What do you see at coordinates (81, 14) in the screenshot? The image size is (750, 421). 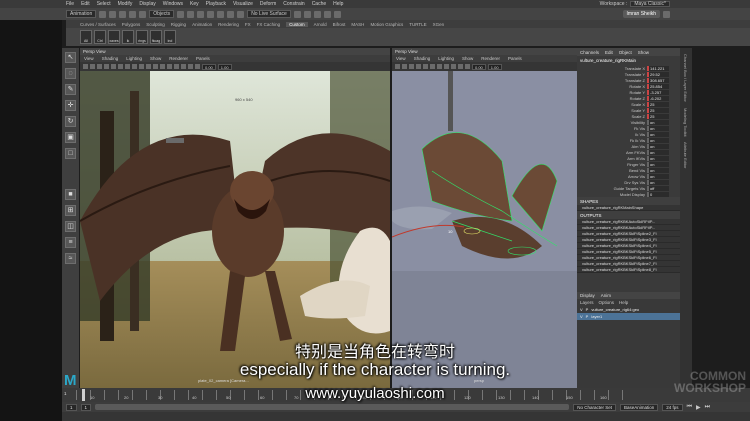 I see `menuset-dropdown: Animation` at bounding box center [81, 14].